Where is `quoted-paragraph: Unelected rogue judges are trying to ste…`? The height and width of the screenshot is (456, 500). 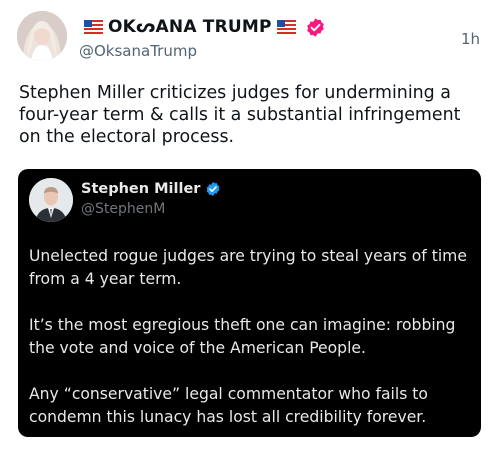 quoted-paragraph: Unelected rogue judges are trying to ste… is located at coordinates (248, 267).